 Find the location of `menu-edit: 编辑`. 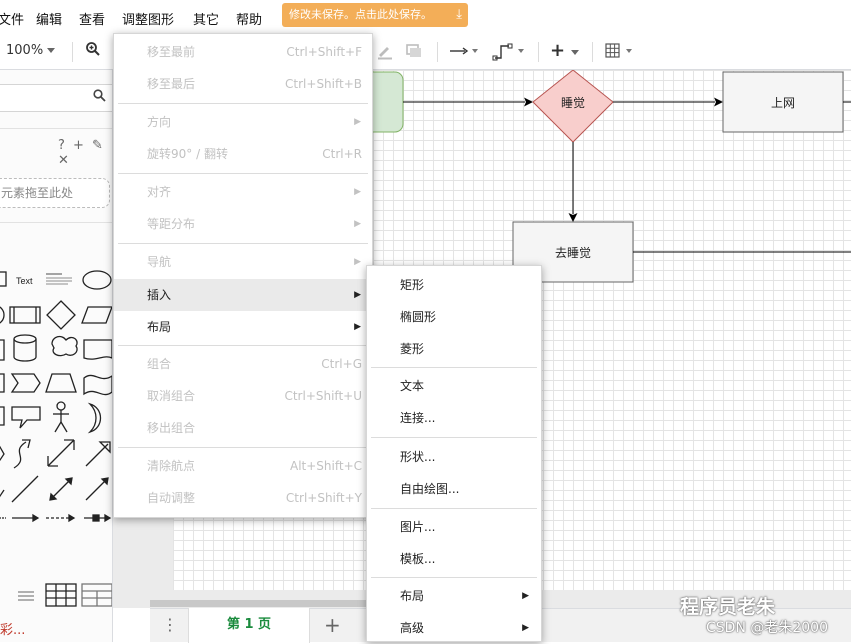

menu-edit: 编辑 is located at coordinates (49, 18).